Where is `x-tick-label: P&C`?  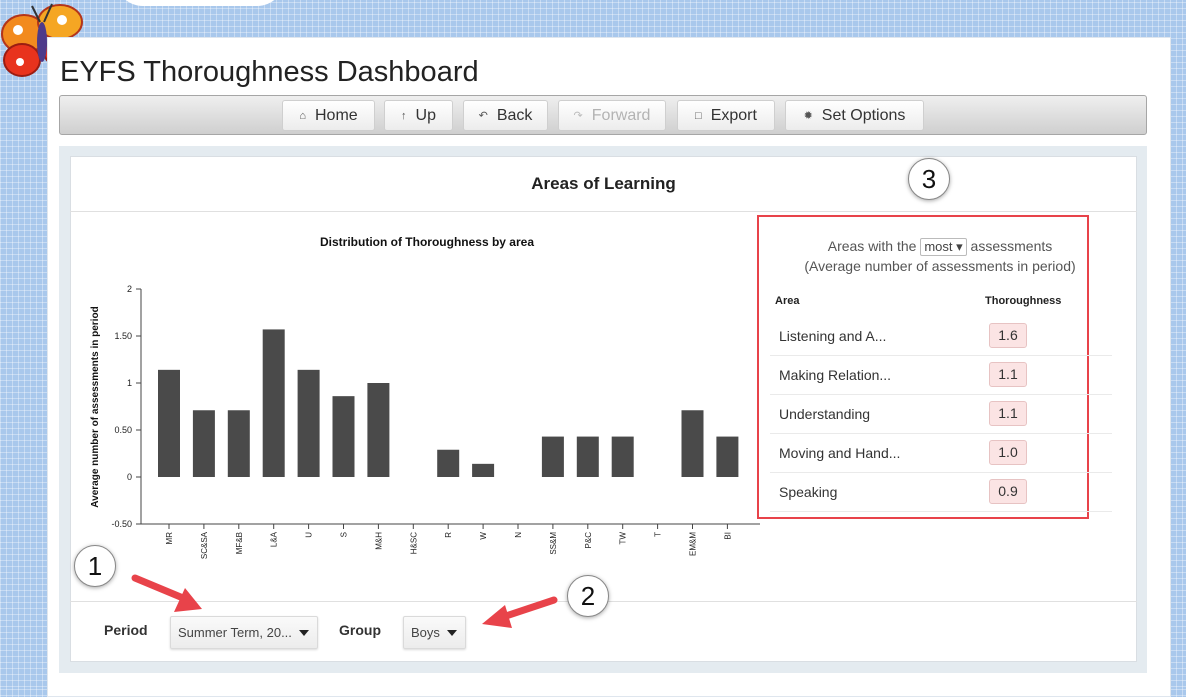 x-tick-label: P&C is located at coordinates (588, 540).